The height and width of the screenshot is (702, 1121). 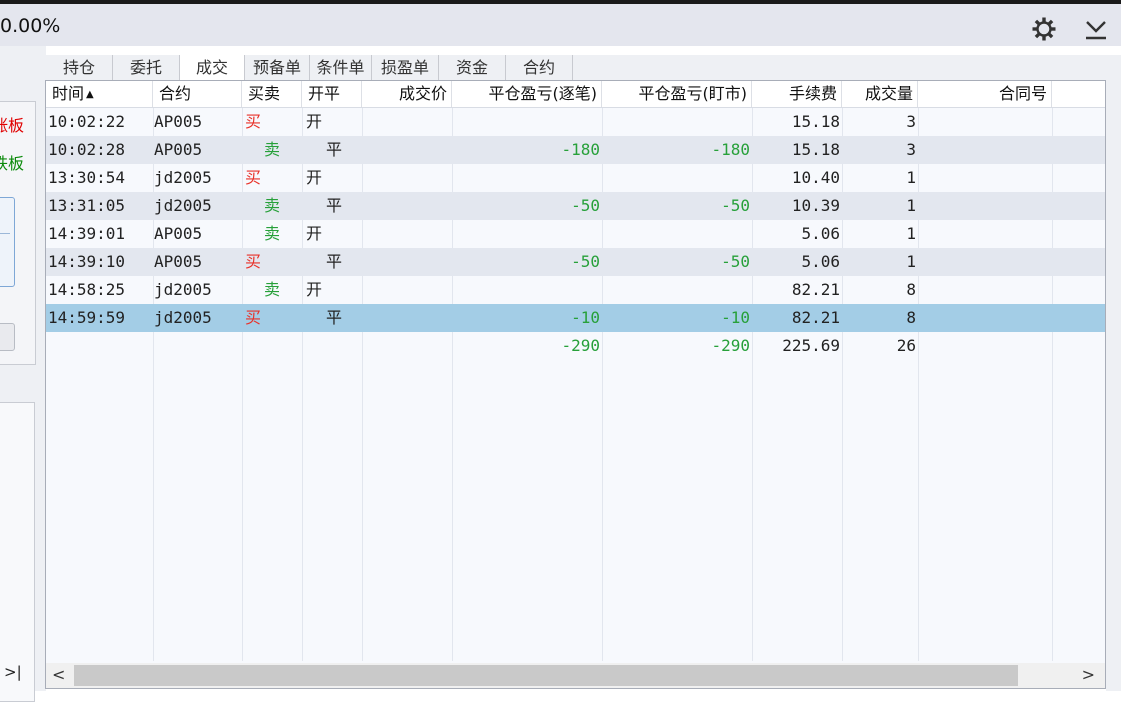 What do you see at coordinates (911, 121) in the screenshot?
I see `cell-volume: 3` at bounding box center [911, 121].